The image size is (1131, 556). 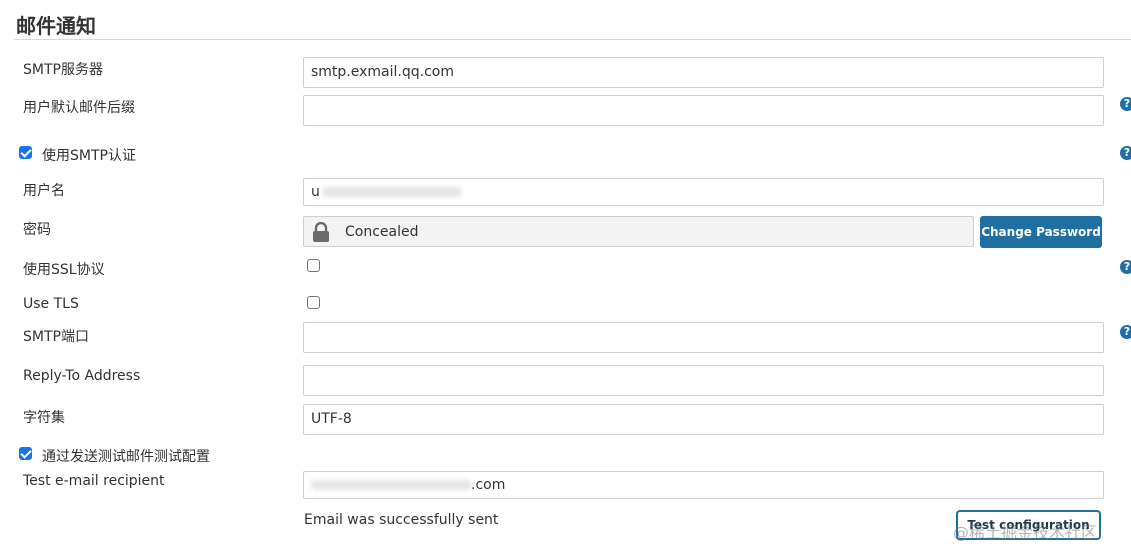 What do you see at coordinates (321, 232) in the screenshot?
I see `lock-icon` at bounding box center [321, 232].